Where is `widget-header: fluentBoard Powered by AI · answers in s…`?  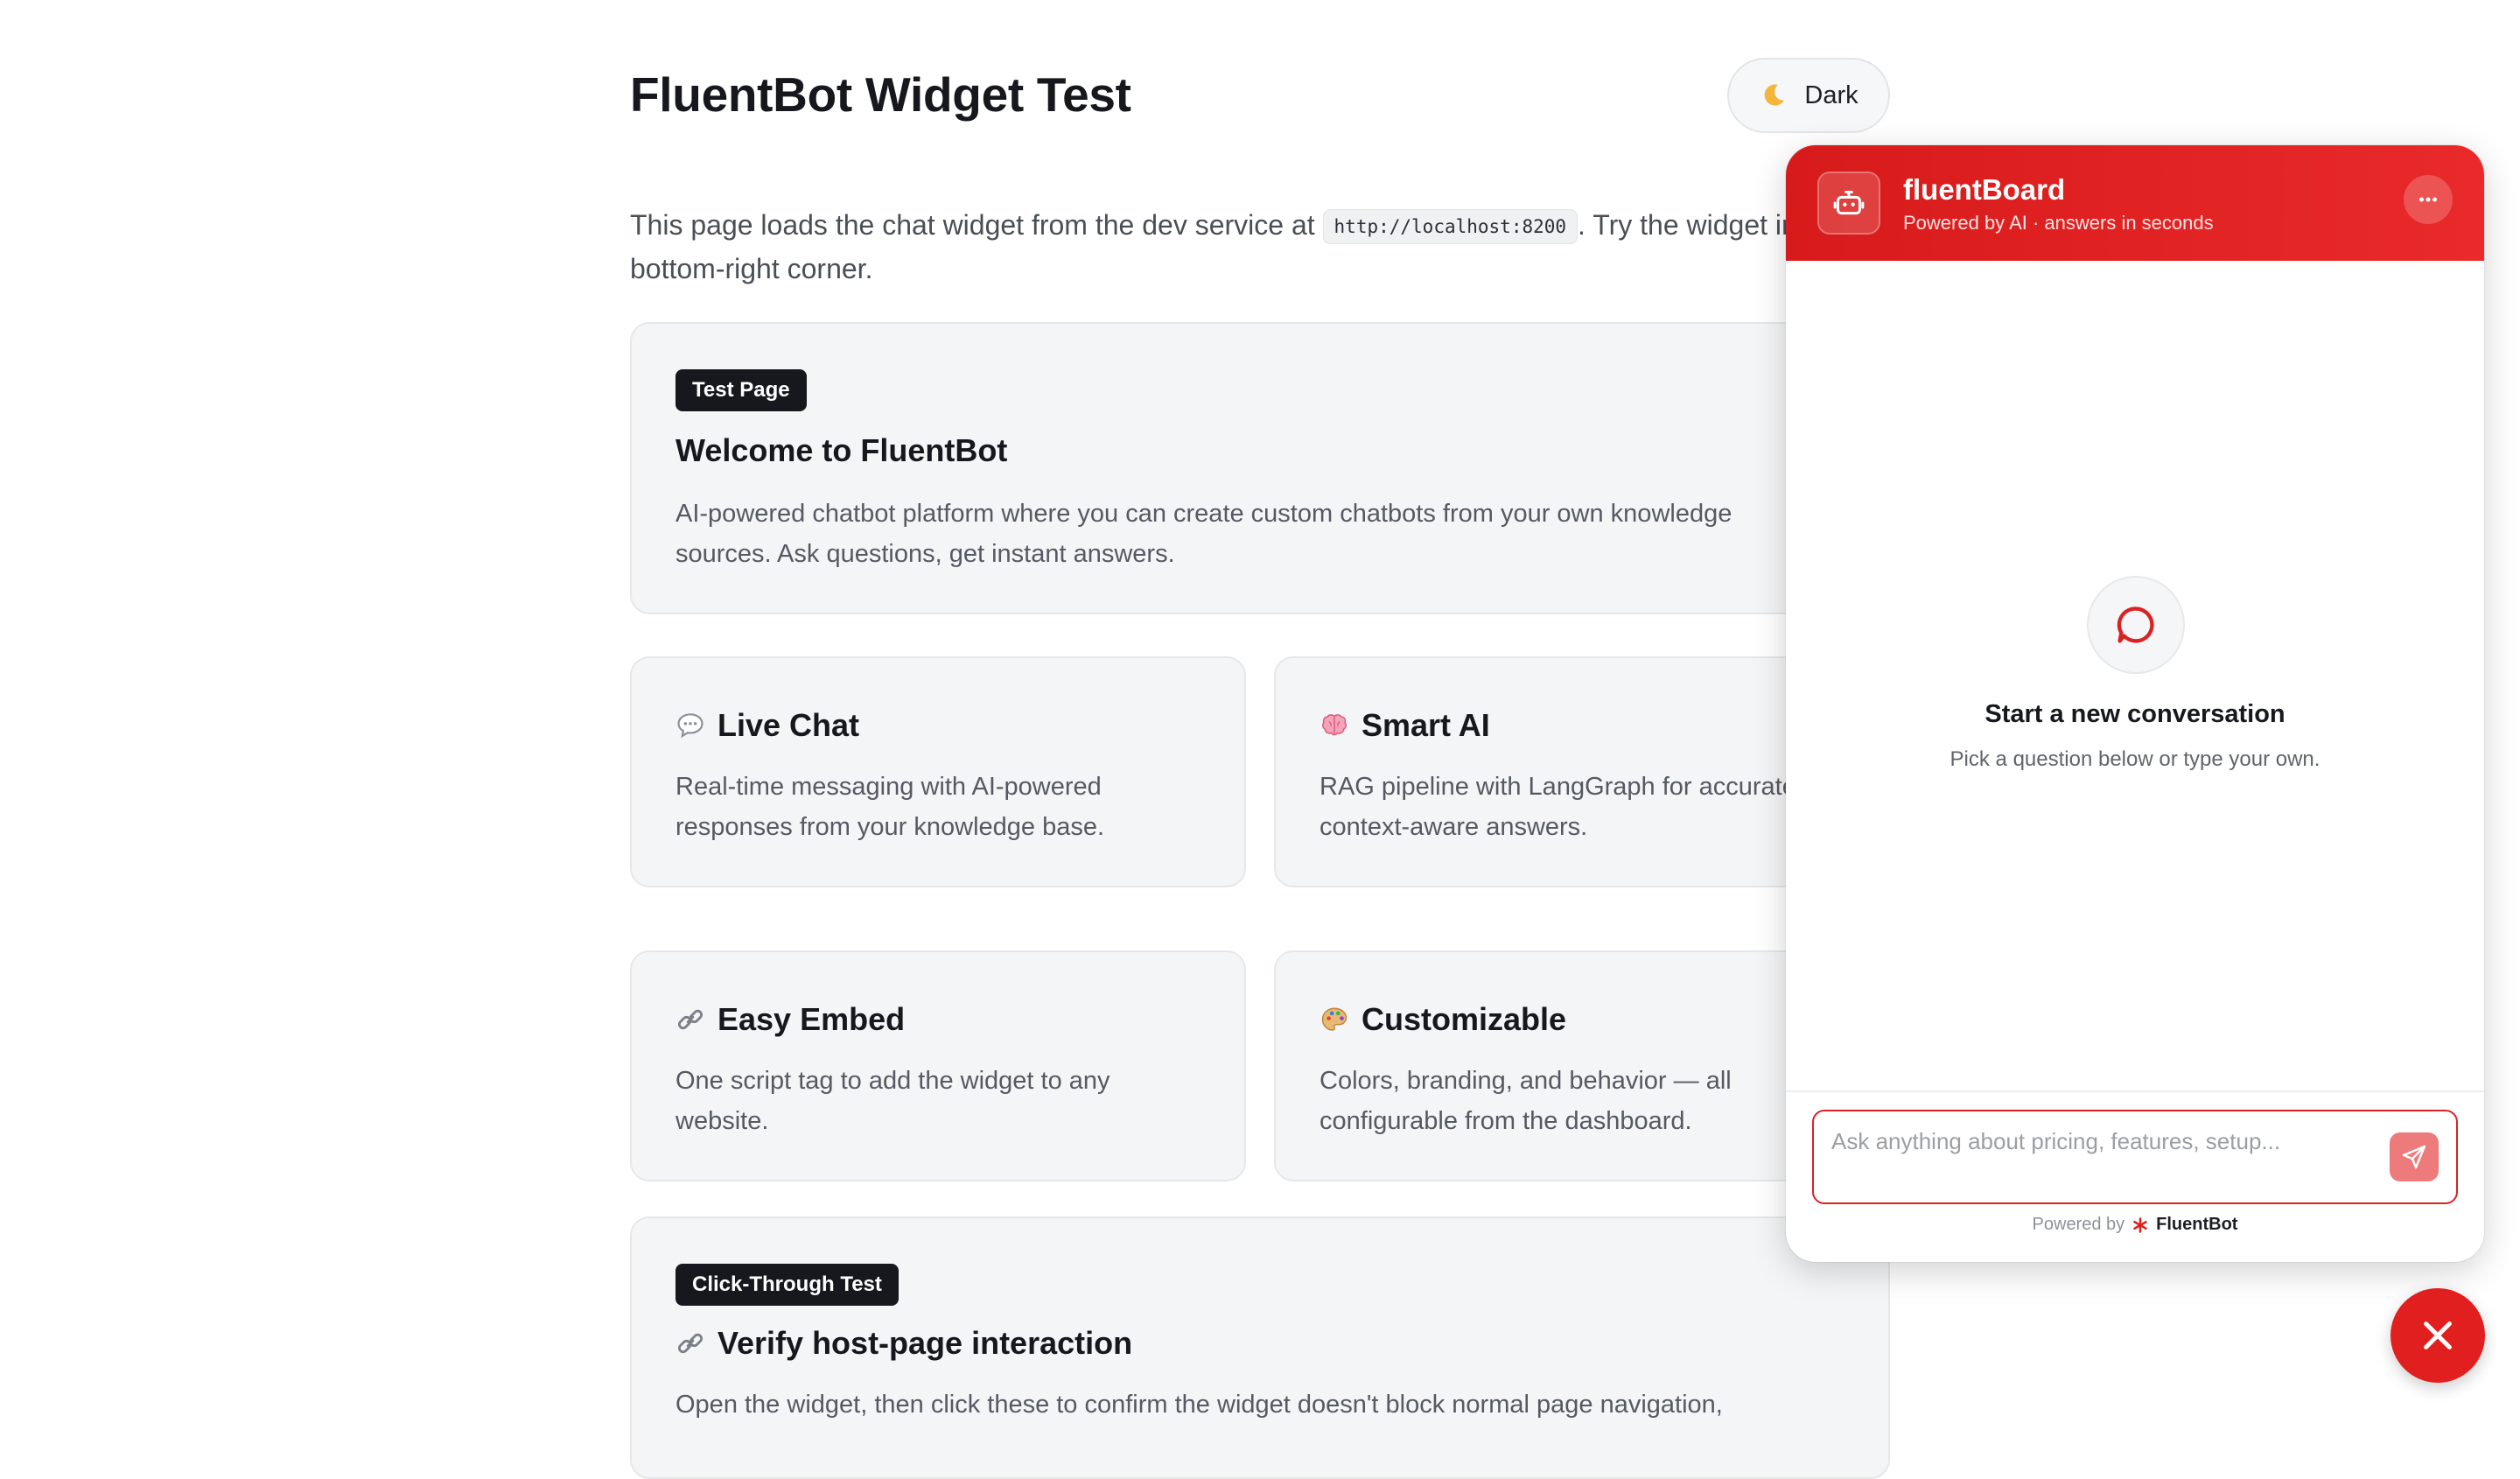
widget-header: fluentBoard Powered by AI · answers in s… is located at coordinates (2135, 203).